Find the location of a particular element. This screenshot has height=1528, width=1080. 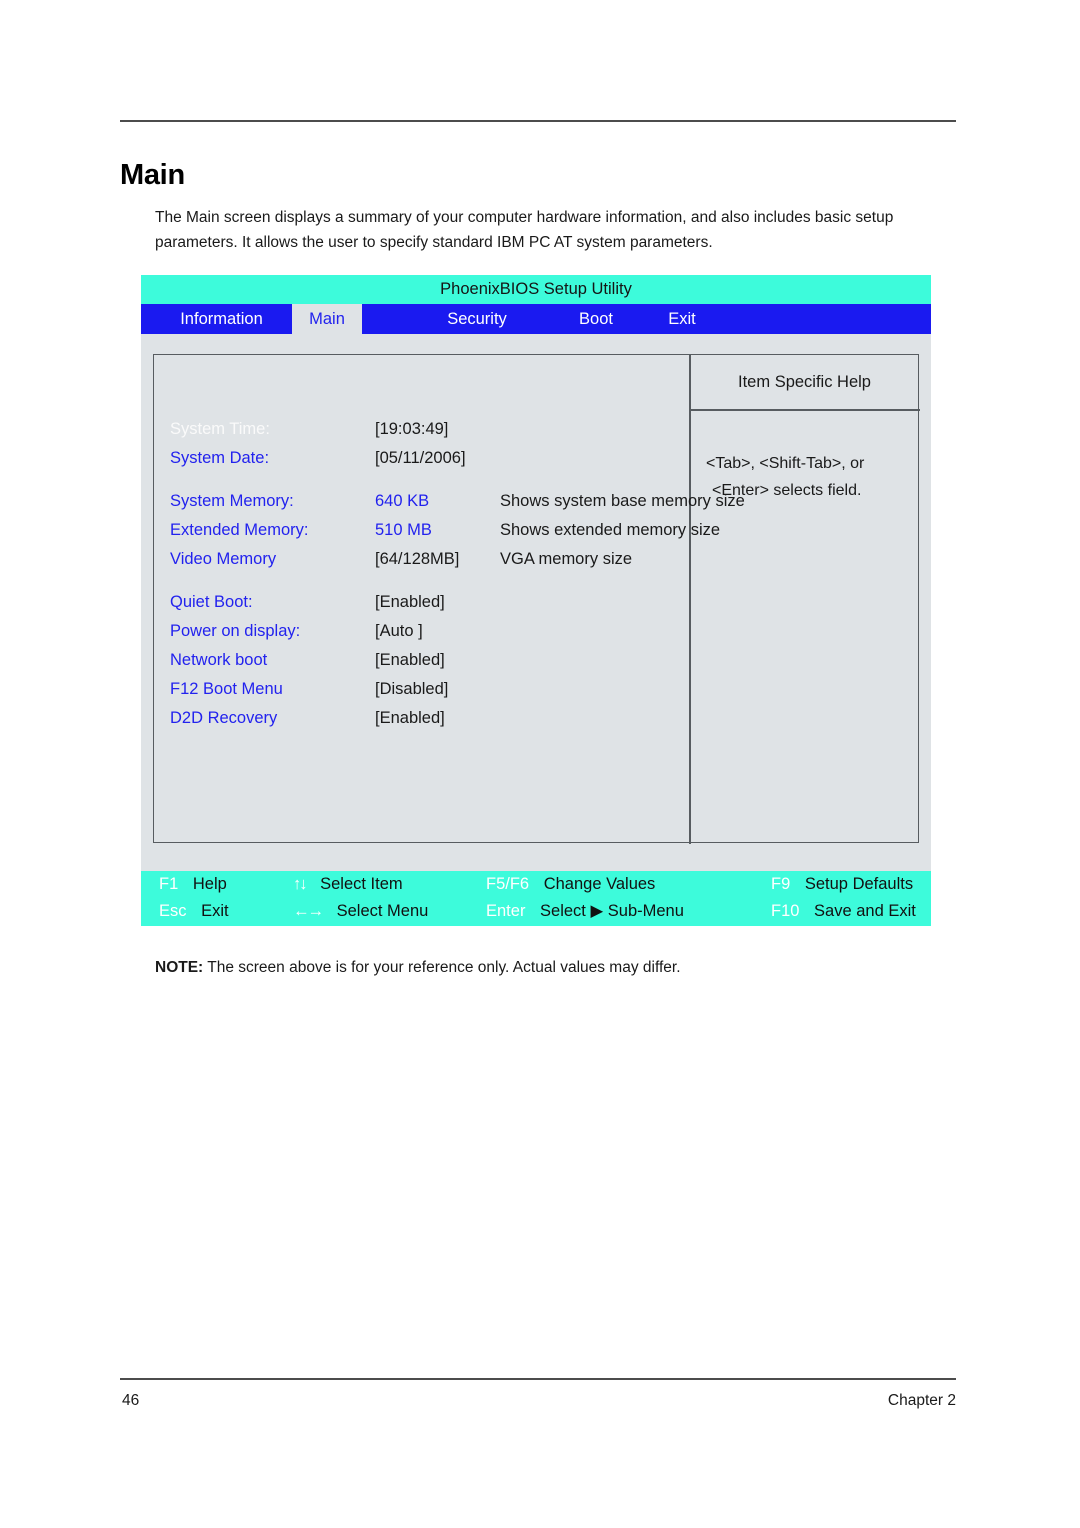

key-help-f10: F10 Save and Exit is located at coordinates (843, 911).